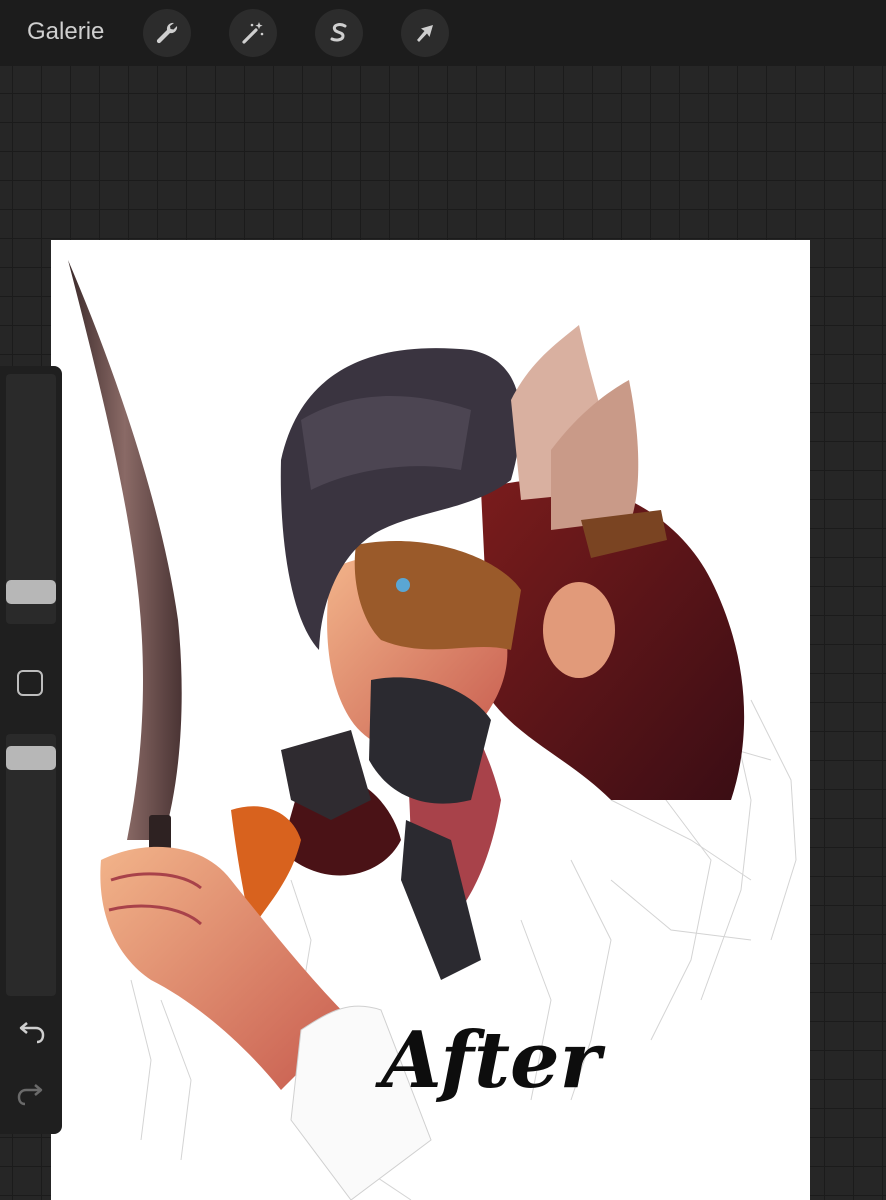 The height and width of the screenshot is (1200, 886). I want to click on transform-button, so click(425, 33).